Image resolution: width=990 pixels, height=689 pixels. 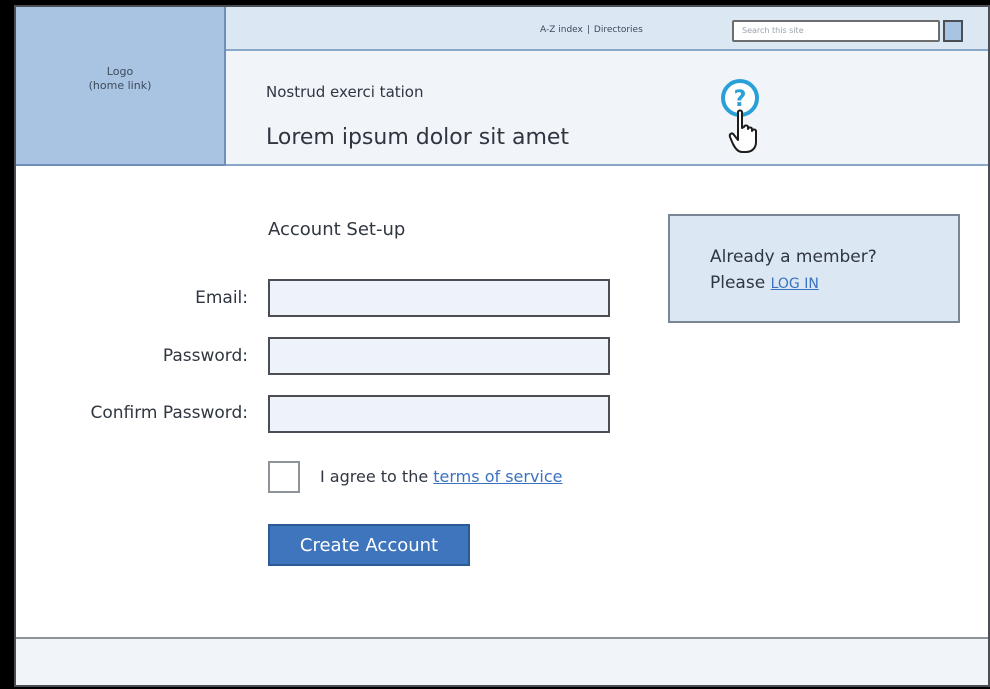 What do you see at coordinates (497, 476) in the screenshot?
I see `terms-of-service-link: terms of service` at bounding box center [497, 476].